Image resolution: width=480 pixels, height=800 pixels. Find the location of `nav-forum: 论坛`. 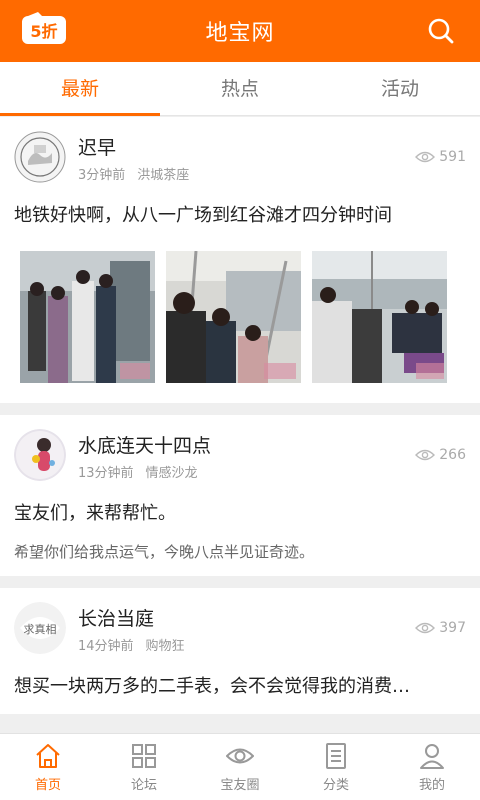

nav-forum: 论坛 is located at coordinates (144, 767).